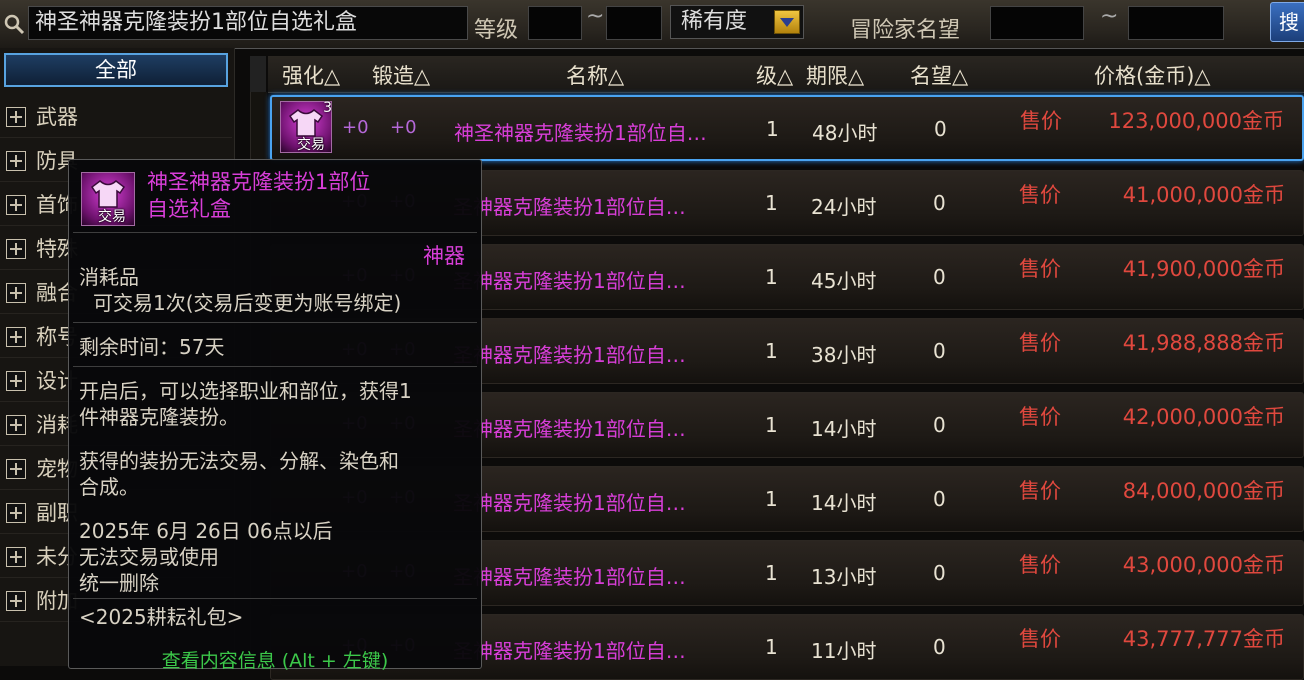  What do you see at coordinates (1176, 23) in the screenshot?
I see `reputation-max-input` at bounding box center [1176, 23].